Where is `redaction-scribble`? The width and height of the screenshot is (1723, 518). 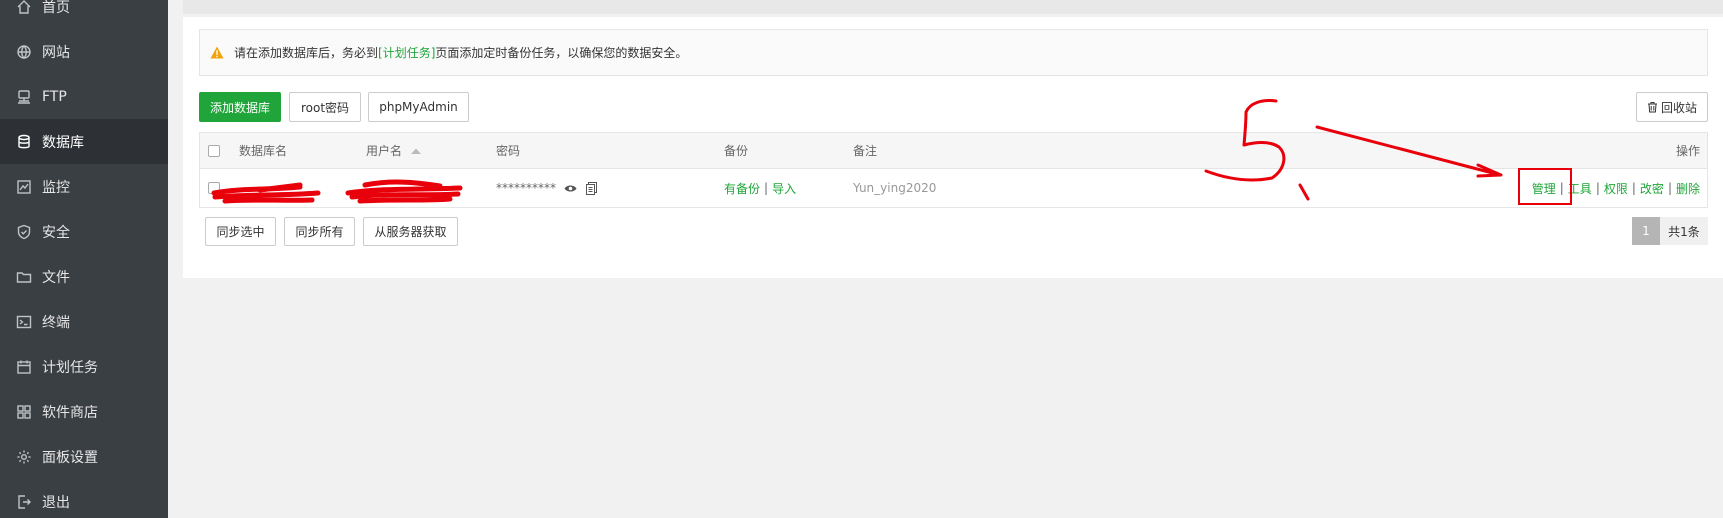 redaction-scribble is located at coordinates (337, 191).